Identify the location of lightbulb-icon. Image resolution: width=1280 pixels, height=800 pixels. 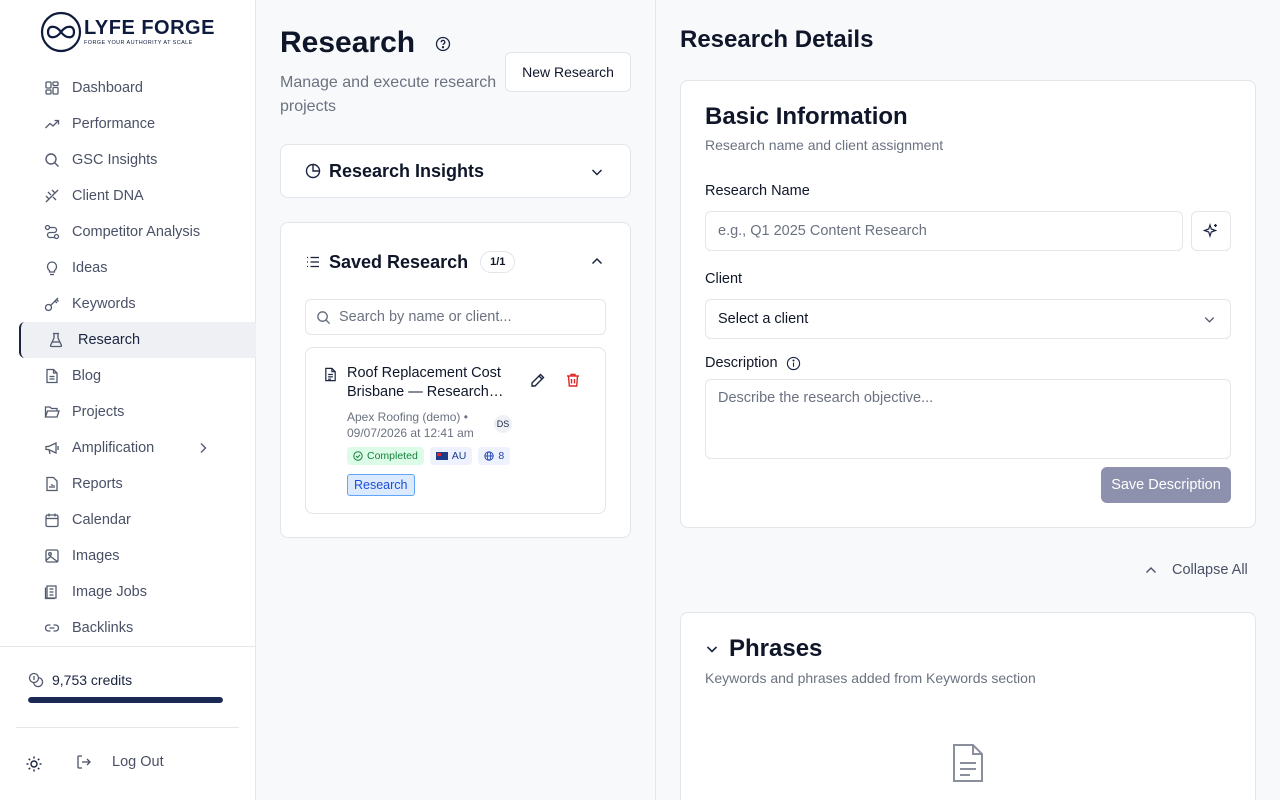
(52, 268).